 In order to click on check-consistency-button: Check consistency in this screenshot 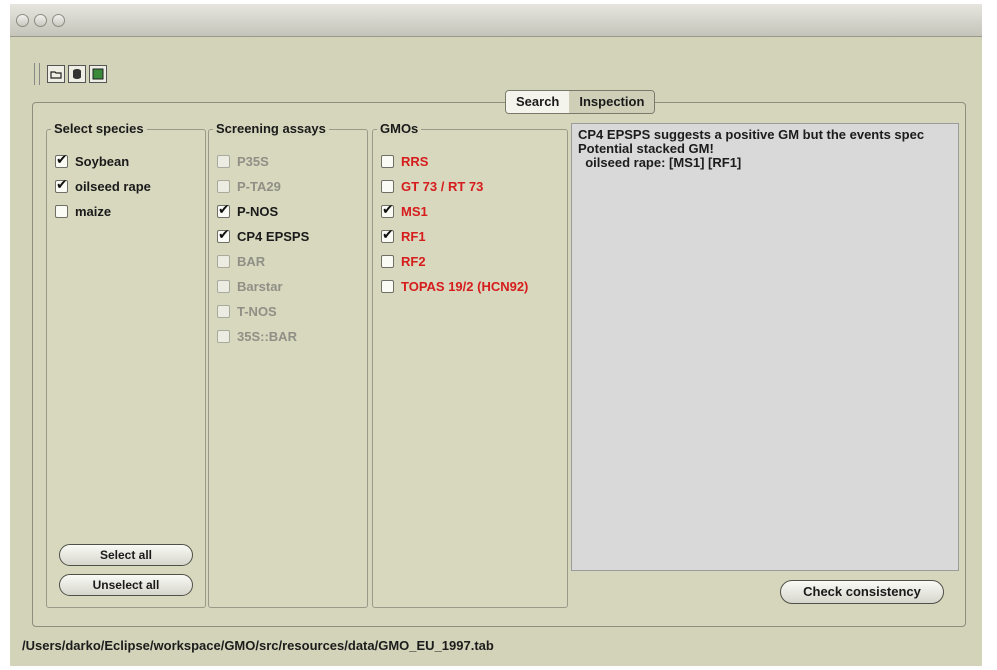, I will do `click(862, 592)`.